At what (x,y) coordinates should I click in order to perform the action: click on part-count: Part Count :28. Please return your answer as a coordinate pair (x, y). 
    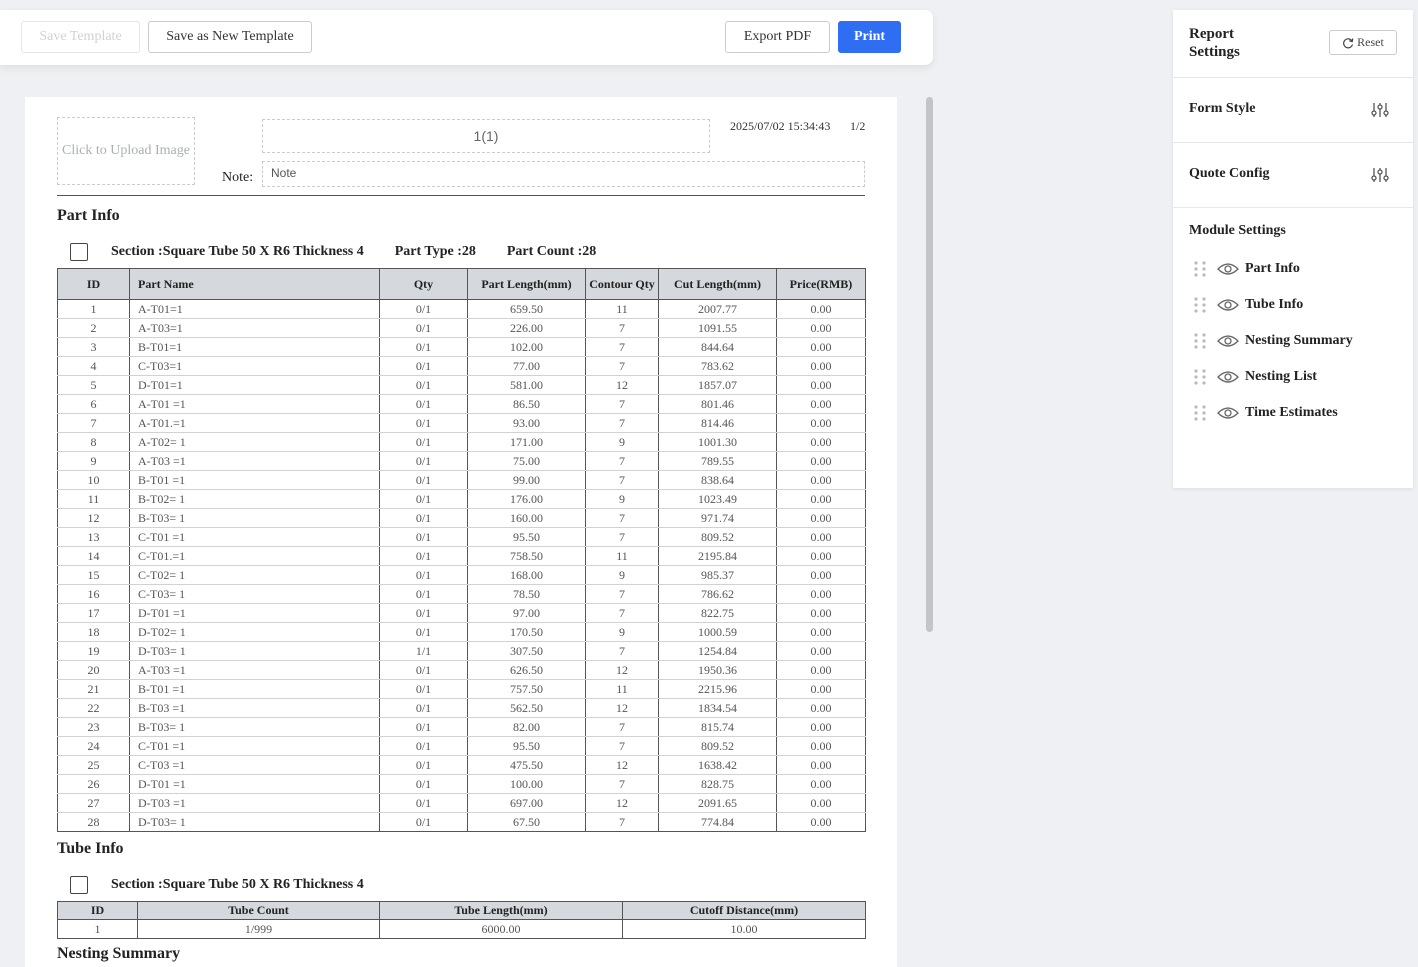
    Looking at the image, I should click on (551, 251).